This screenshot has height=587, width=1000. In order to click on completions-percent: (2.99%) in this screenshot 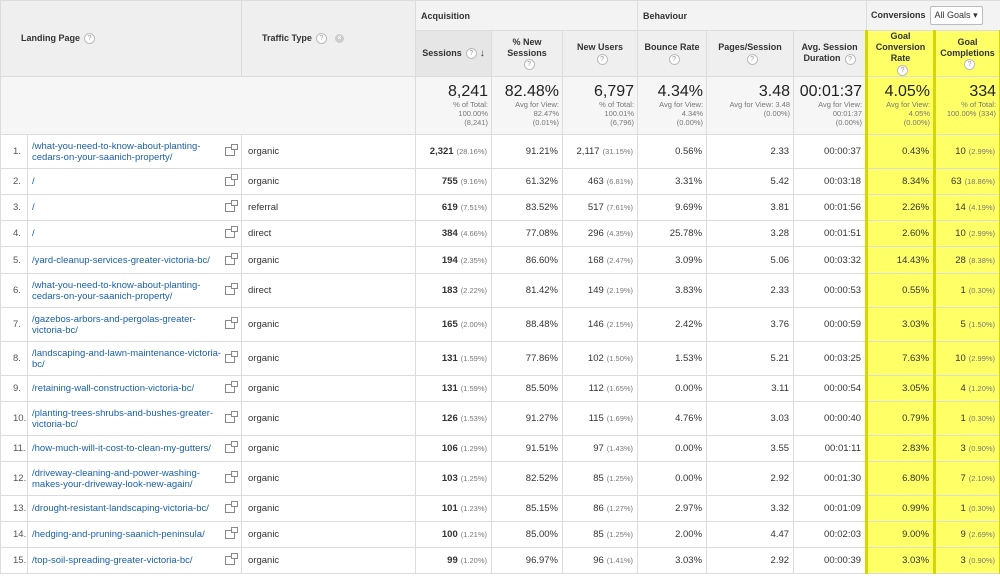, I will do `click(982, 151)`.